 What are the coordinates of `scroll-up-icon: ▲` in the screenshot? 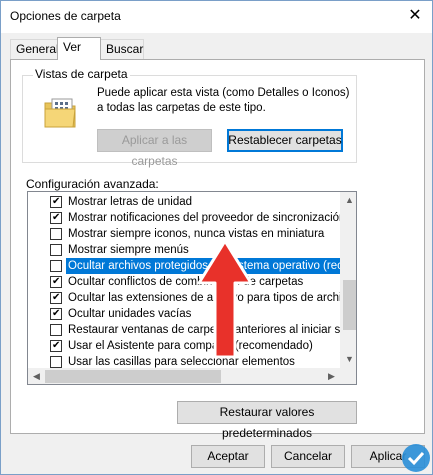 It's located at (348, 200).